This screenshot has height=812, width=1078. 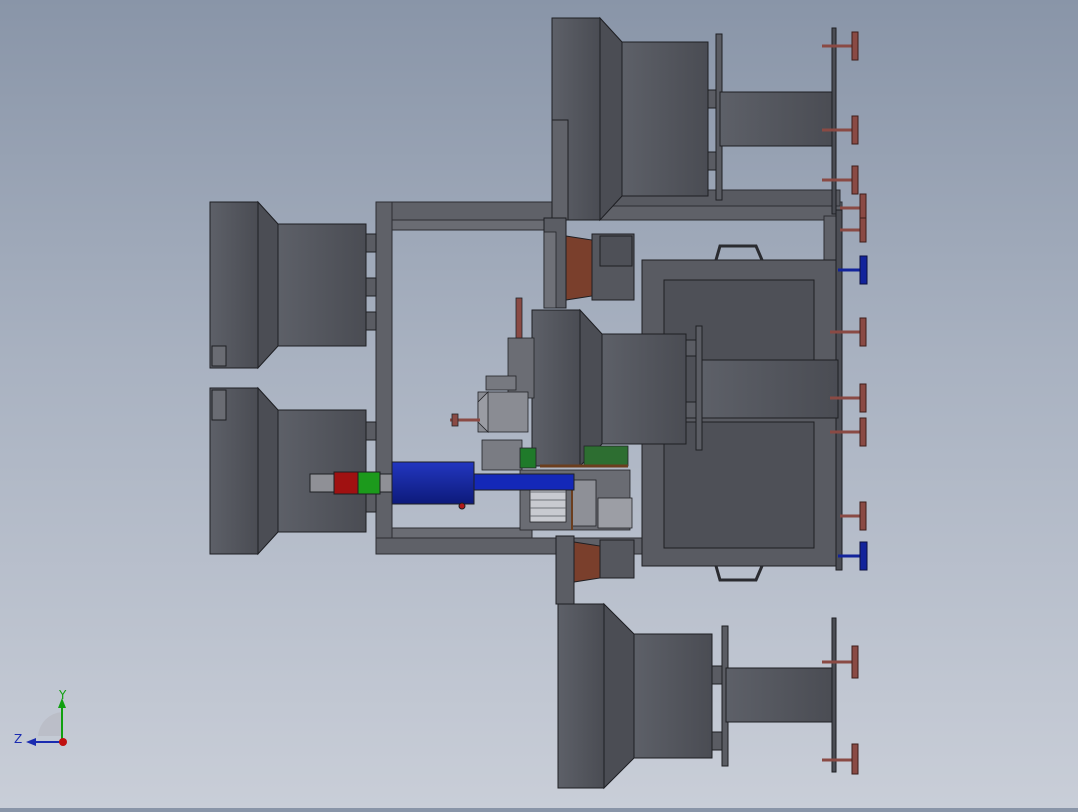 I want to click on axis-triad: Y Z, so click(x=49, y=719).